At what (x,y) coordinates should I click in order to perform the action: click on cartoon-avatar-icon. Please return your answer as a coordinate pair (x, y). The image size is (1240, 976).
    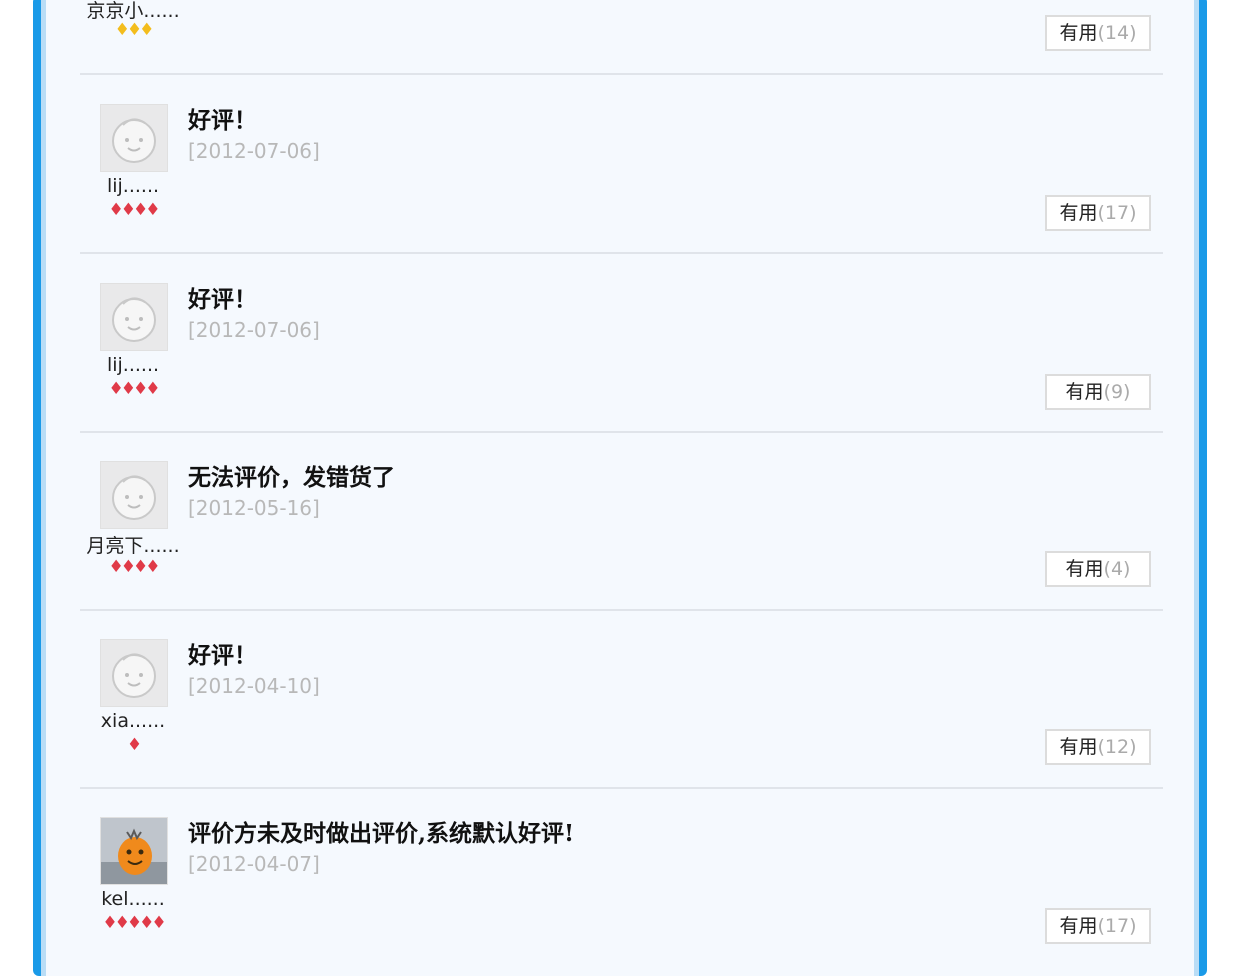
    Looking at the image, I should click on (134, 851).